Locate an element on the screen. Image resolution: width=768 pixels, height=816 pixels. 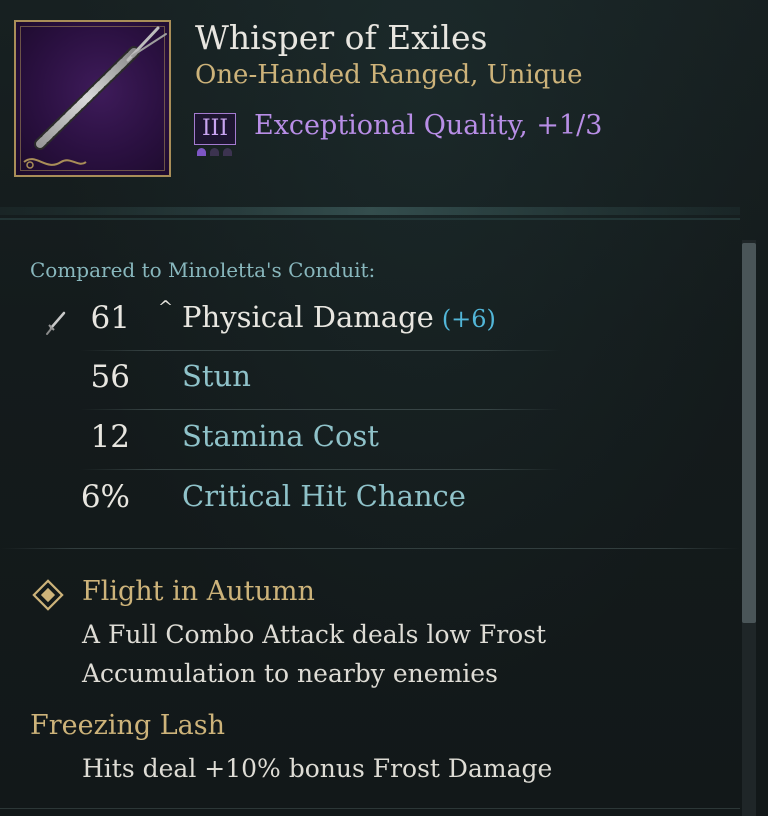
header-divider-ornament is located at coordinates (370, 213).